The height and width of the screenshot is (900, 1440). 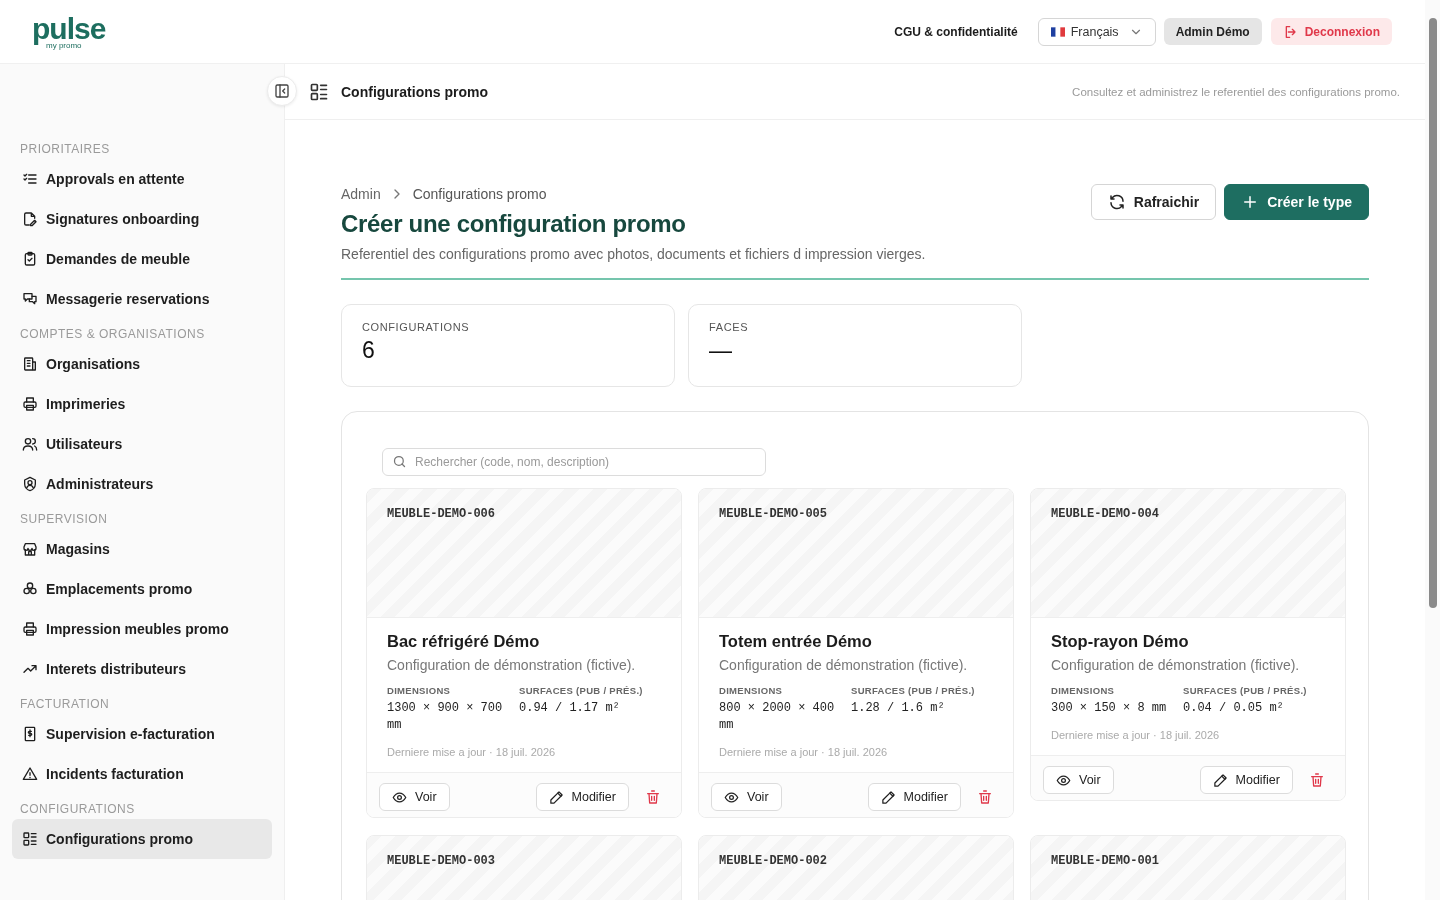 I want to click on config-code: MEUBLE-DEMO-005, so click(x=773, y=514).